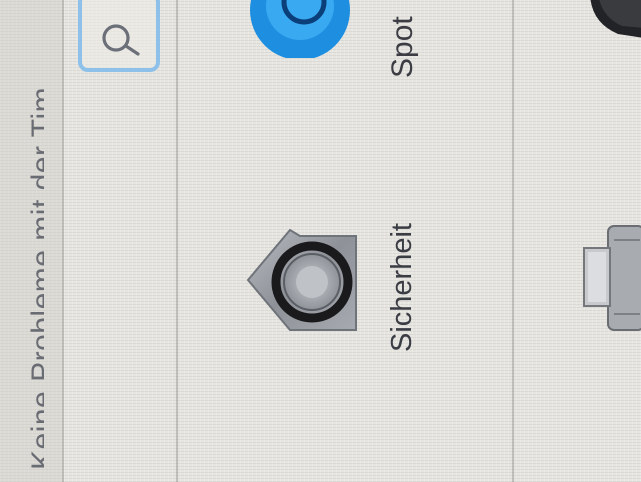 The image size is (641, 482). Describe the element at coordinates (404, 45) in the screenshot. I see `pane-spotlight-label: Spot` at that location.